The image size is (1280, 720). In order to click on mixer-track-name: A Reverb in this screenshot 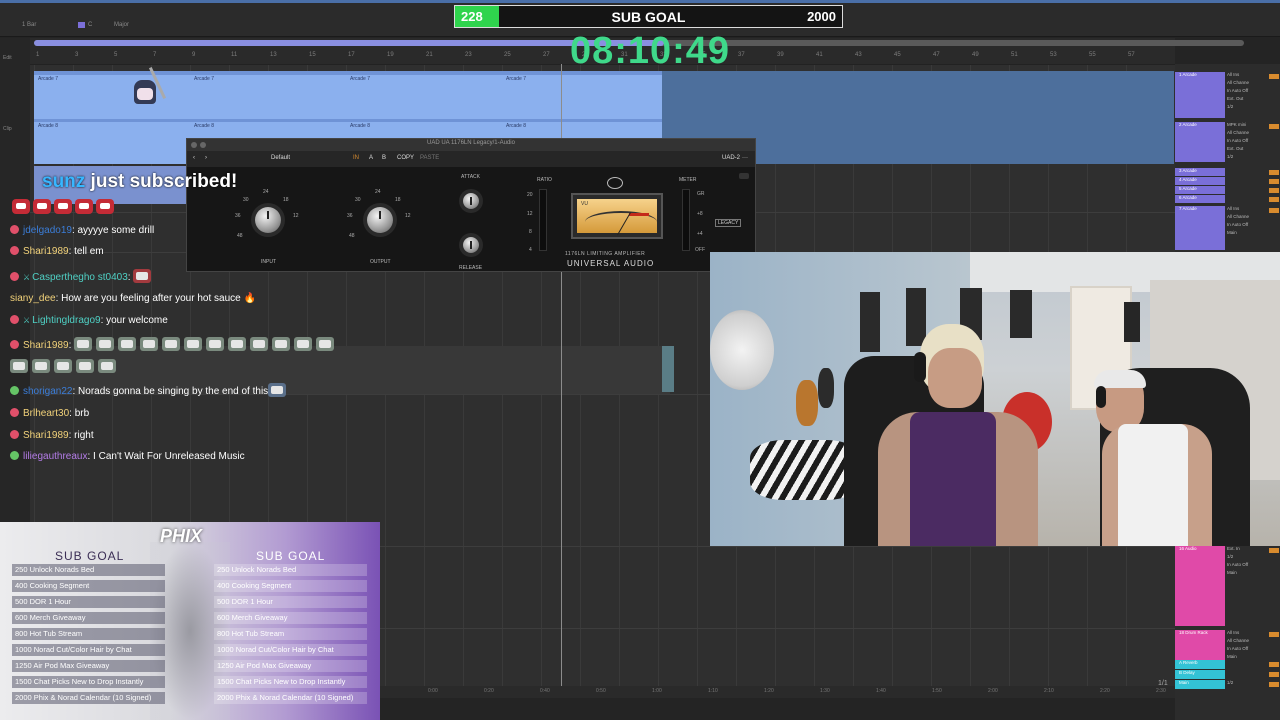, I will do `click(1200, 664)`.